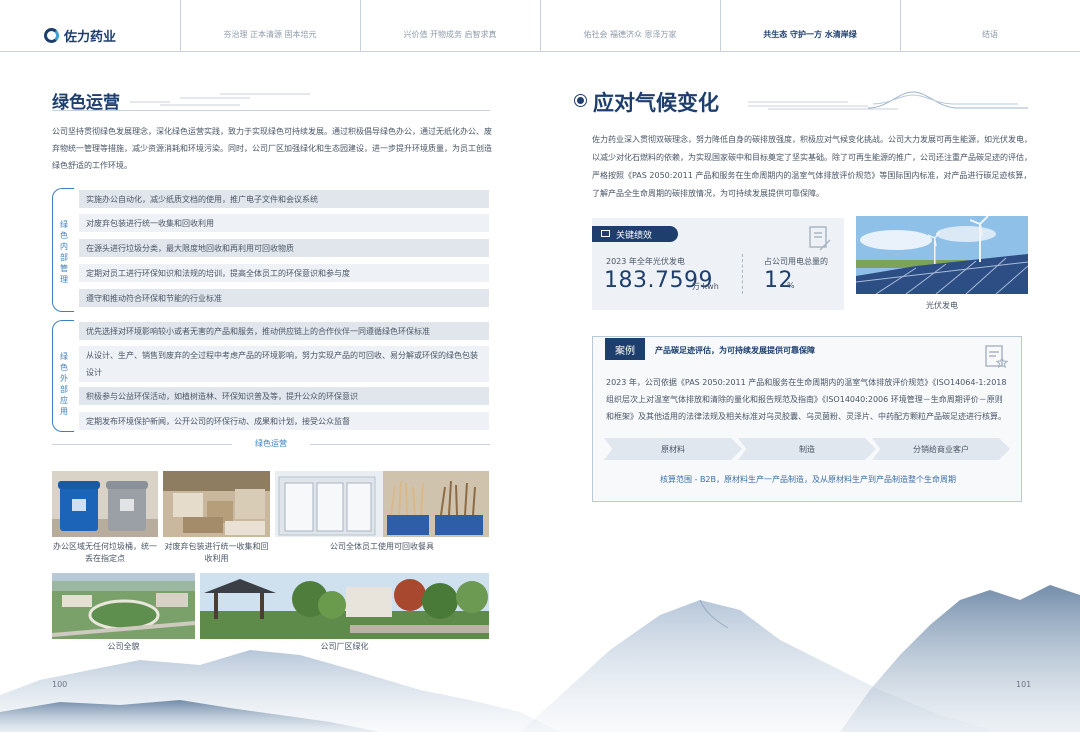  Describe the element at coordinates (580, 100) in the screenshot. I see `title-bullet-icon` at that location.